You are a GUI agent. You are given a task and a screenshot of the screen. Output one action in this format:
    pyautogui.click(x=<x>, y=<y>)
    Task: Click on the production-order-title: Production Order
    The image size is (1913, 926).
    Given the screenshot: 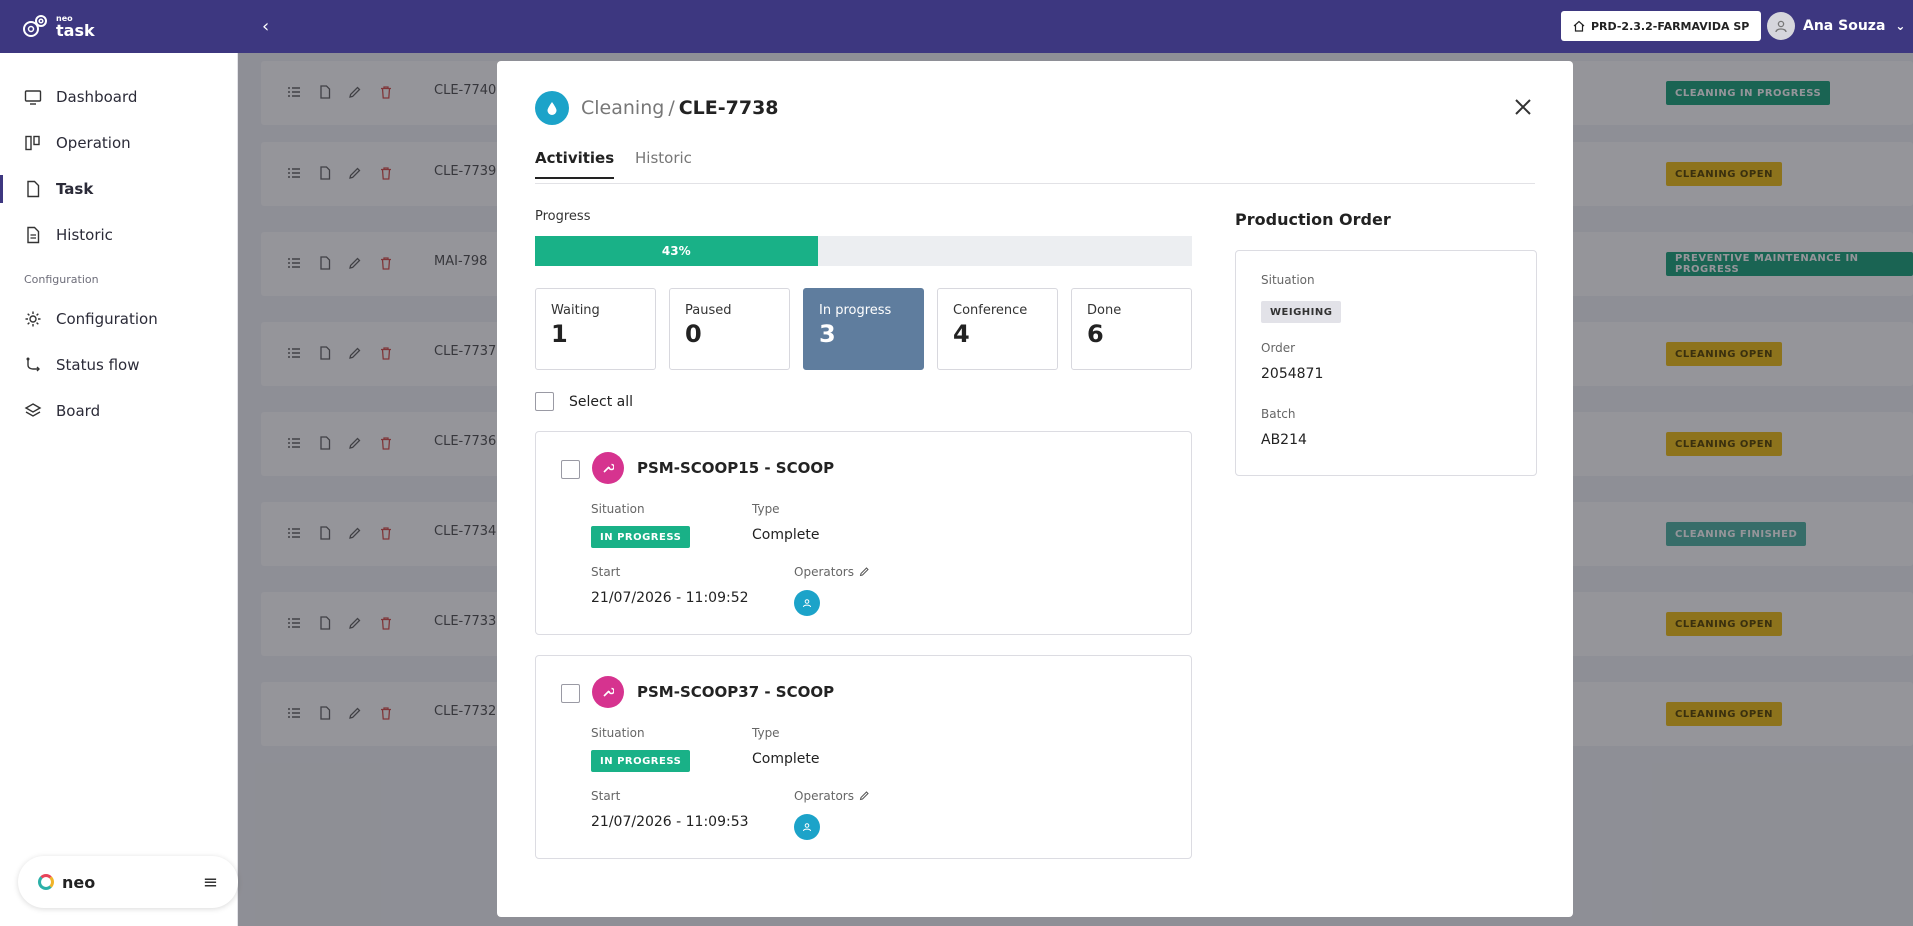 What is the action you would take?
    pyautogui.click(x=1313, y=219)
    